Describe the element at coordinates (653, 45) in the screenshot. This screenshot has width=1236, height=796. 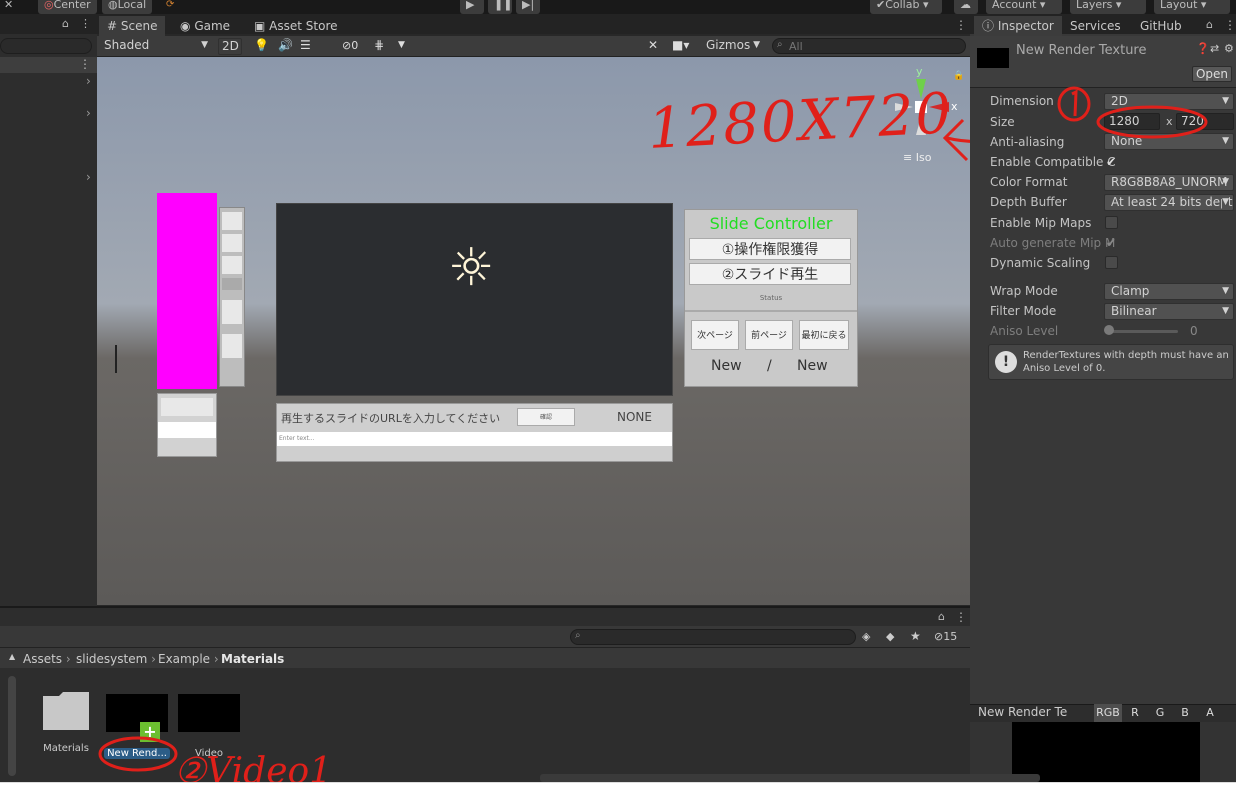
I see `tools-settings-icon: ✕` at that location.